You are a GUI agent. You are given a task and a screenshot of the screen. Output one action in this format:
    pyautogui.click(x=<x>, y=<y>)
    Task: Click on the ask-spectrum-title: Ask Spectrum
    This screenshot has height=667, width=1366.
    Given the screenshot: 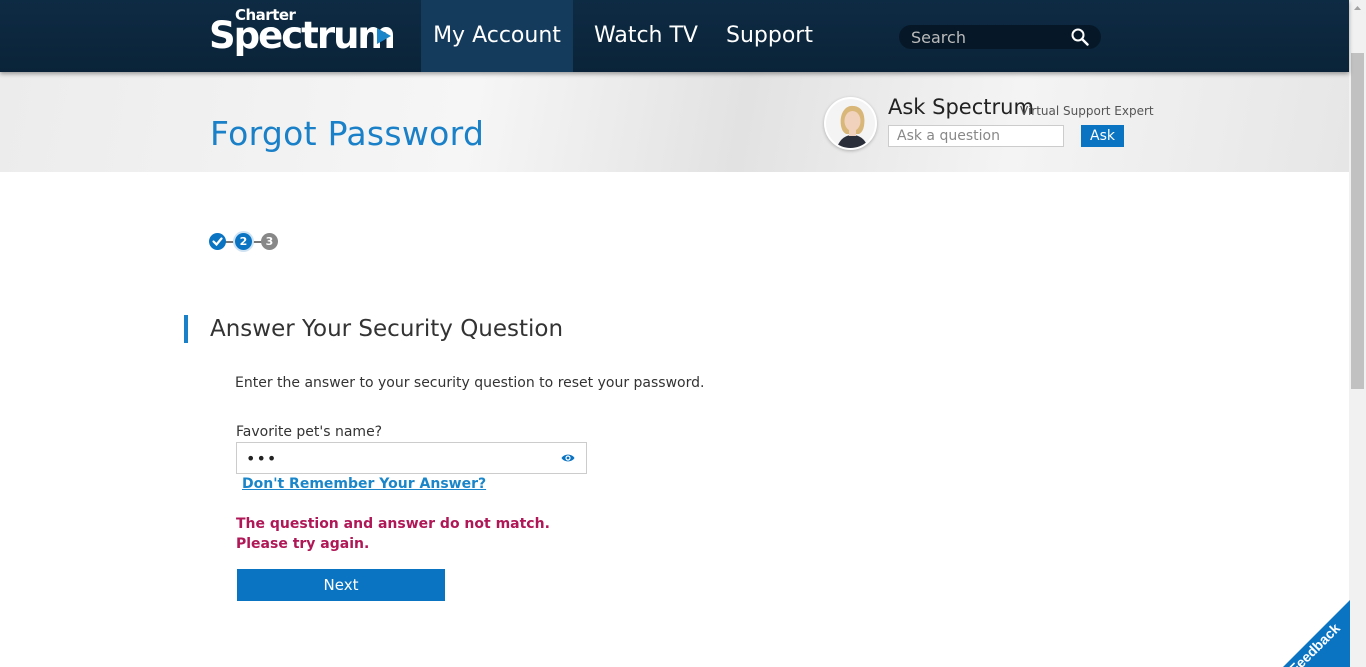 What is the action you would take?
    pyautogui.click(x=961, y=107)
    